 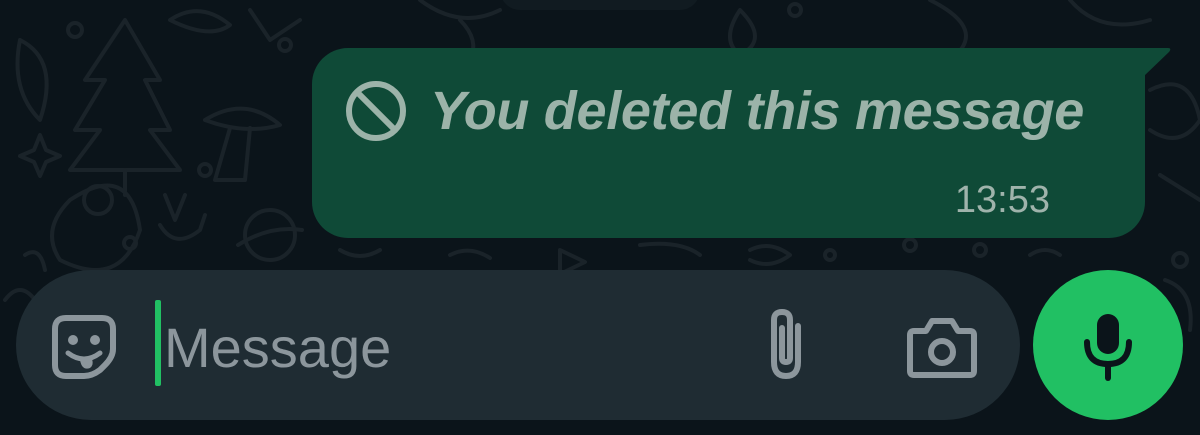 I want to click on voice-message-button, so click(x=1108, y=345).